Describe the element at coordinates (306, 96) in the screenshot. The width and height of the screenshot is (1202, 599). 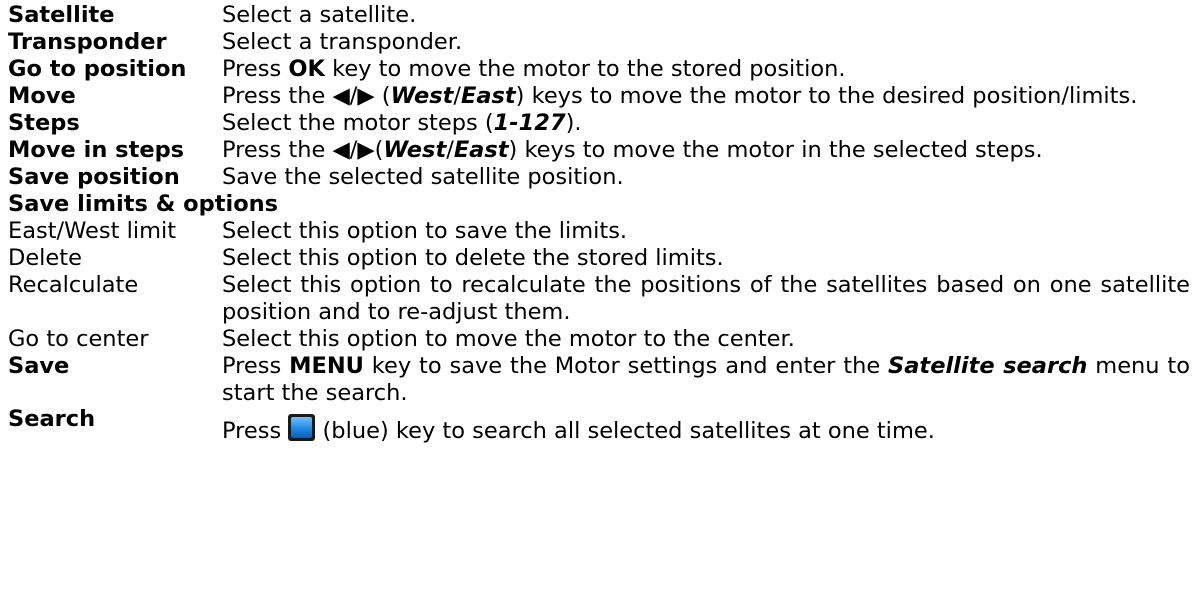
I see `desc-text: Press the ◀/▶ (` at that location.